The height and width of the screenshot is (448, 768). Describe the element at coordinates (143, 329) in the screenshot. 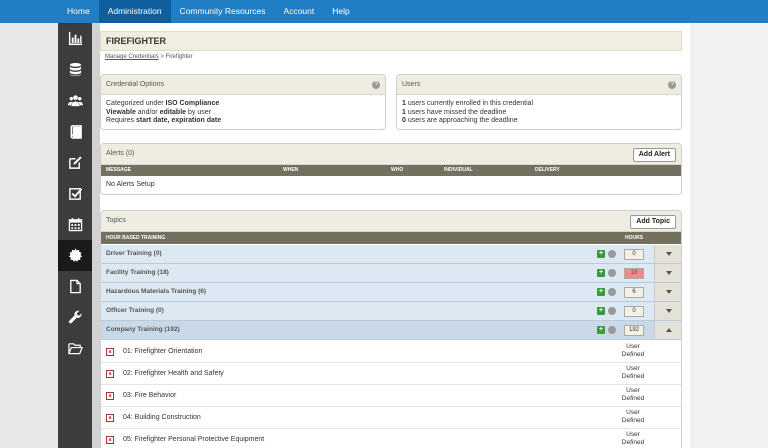

I see `topic-name: Company Training (192)` at that location.